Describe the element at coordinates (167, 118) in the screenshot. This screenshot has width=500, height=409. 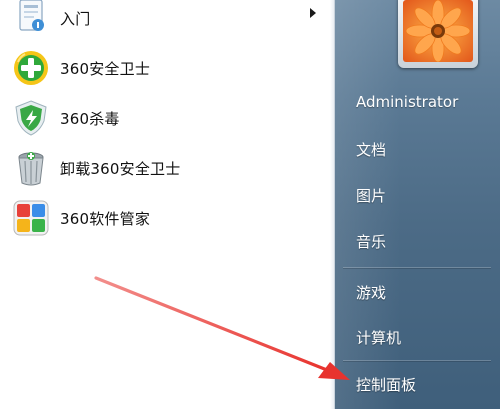
I see `menu-item-360-antivirus: 360杀毒` at that location.